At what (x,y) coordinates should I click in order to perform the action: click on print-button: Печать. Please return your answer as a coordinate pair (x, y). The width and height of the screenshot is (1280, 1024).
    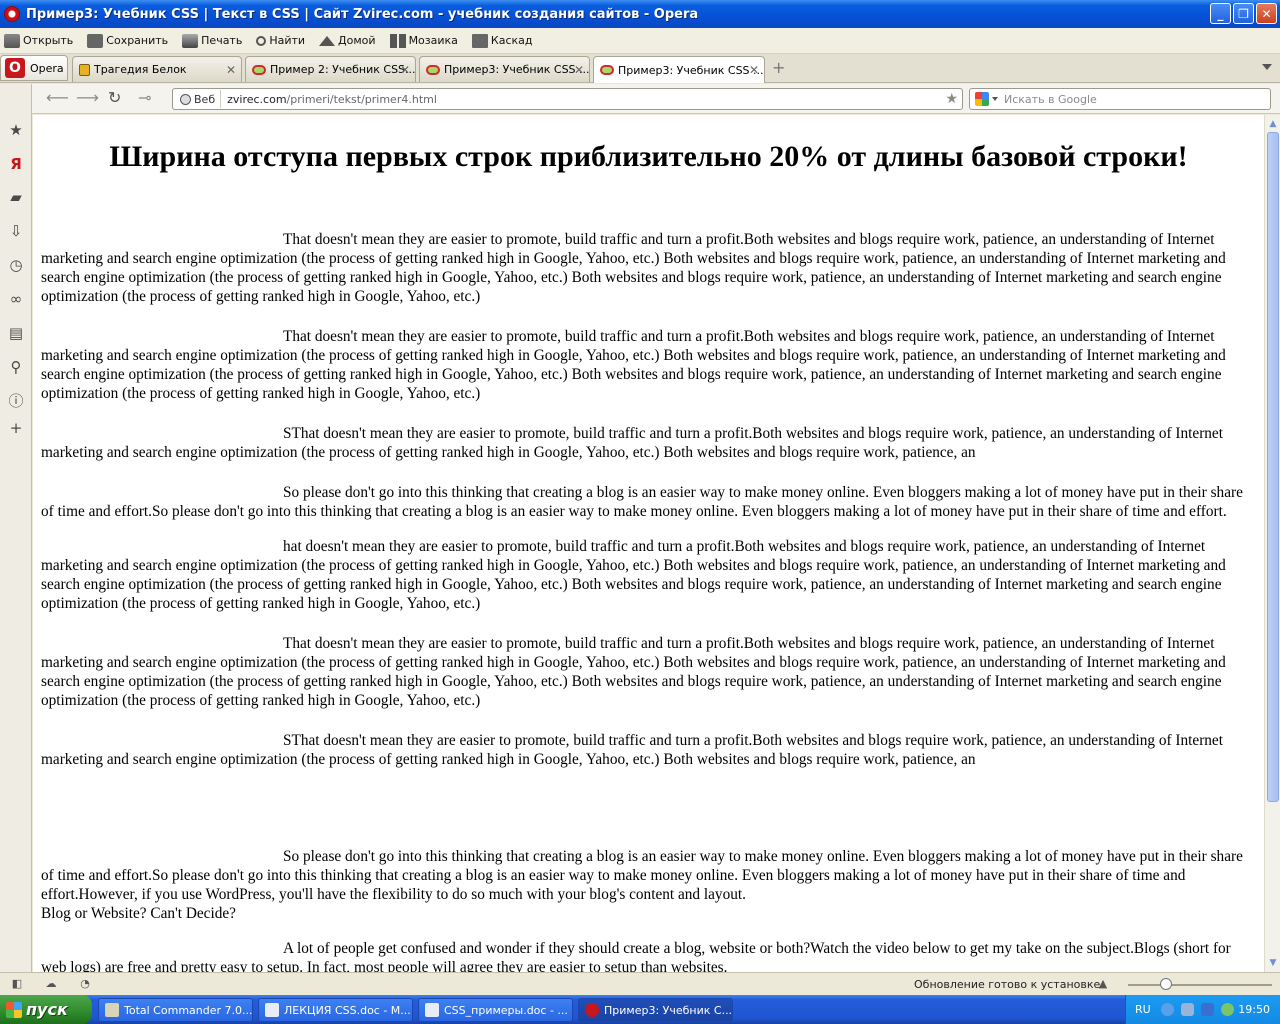
    Looking at the image, I should click on (212, 40).